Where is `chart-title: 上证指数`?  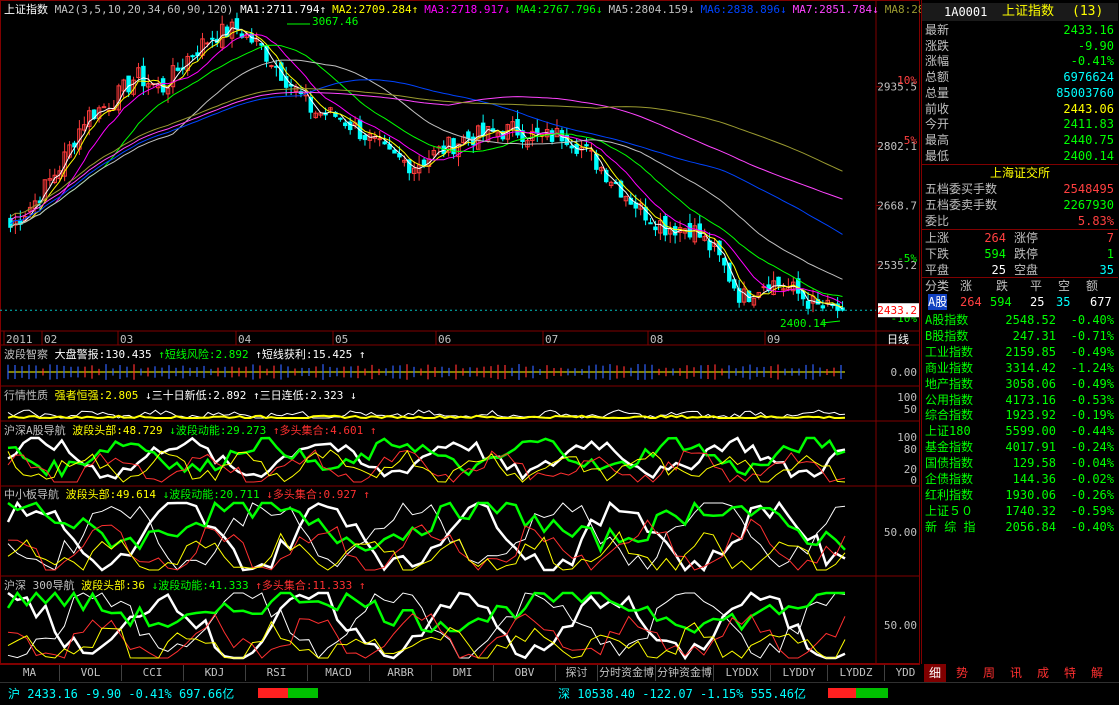
chart-title: 上证指数 is located at coordinates (26, 9).